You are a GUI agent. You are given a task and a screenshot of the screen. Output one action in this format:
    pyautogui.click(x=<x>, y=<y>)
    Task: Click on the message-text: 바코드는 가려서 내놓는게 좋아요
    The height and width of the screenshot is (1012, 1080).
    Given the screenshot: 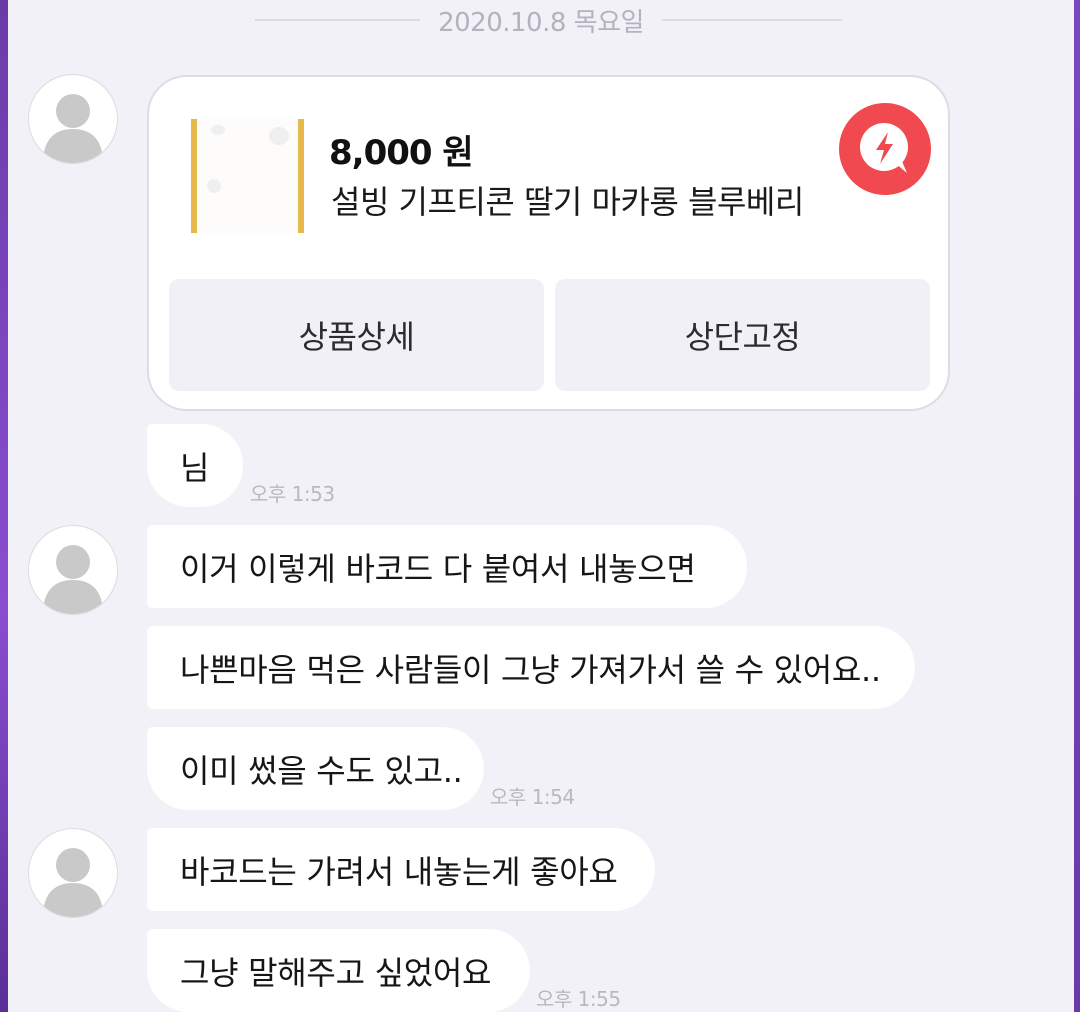 What is the action you would take?
    pyautogui.click(x=399, y=871)
    